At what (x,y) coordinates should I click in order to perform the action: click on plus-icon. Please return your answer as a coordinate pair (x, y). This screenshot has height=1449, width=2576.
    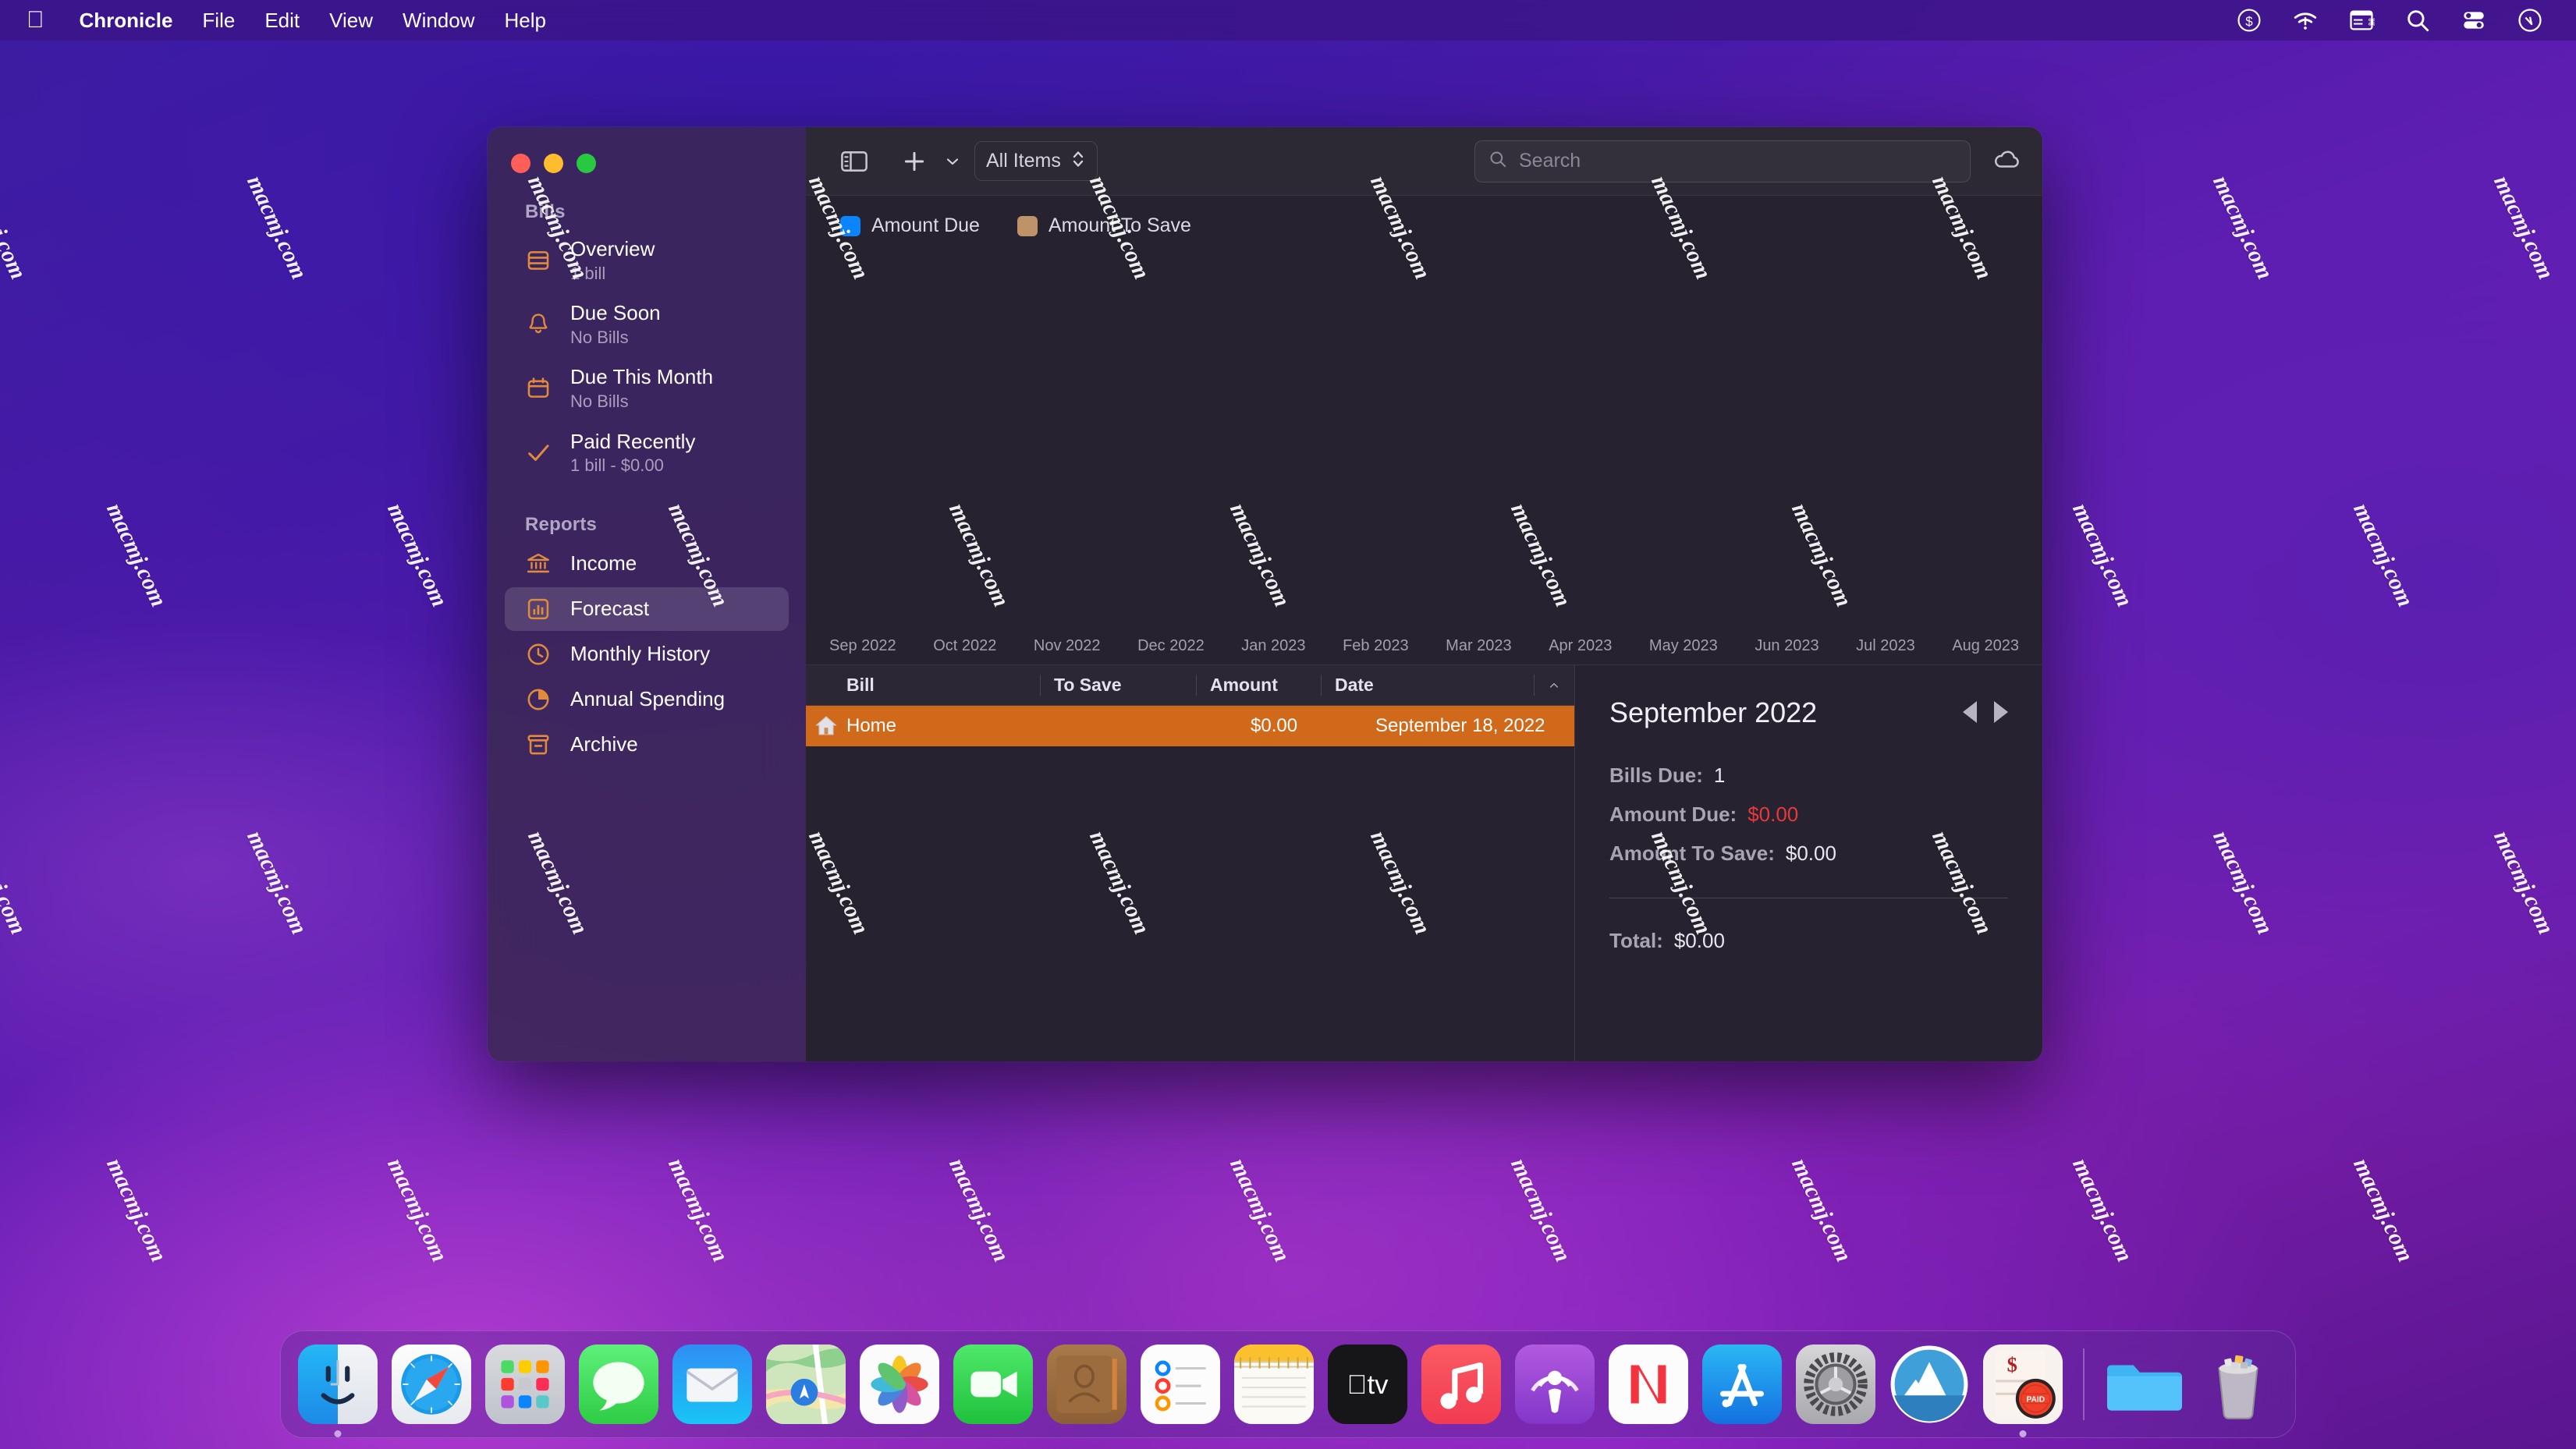
    Looking at the image, I should click on (914, 161).